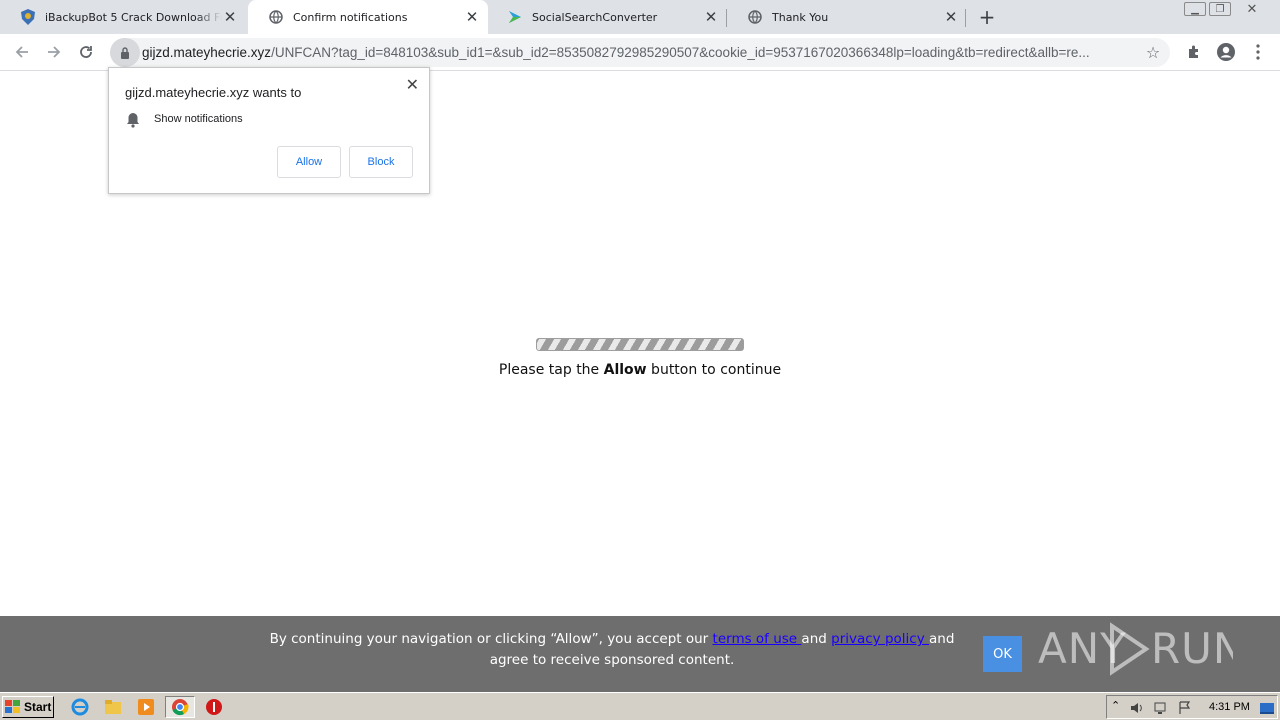 Image resolution: width=1280 pixels, height=720 pixels. I want to click on chrome-icon, so click(180, 707).